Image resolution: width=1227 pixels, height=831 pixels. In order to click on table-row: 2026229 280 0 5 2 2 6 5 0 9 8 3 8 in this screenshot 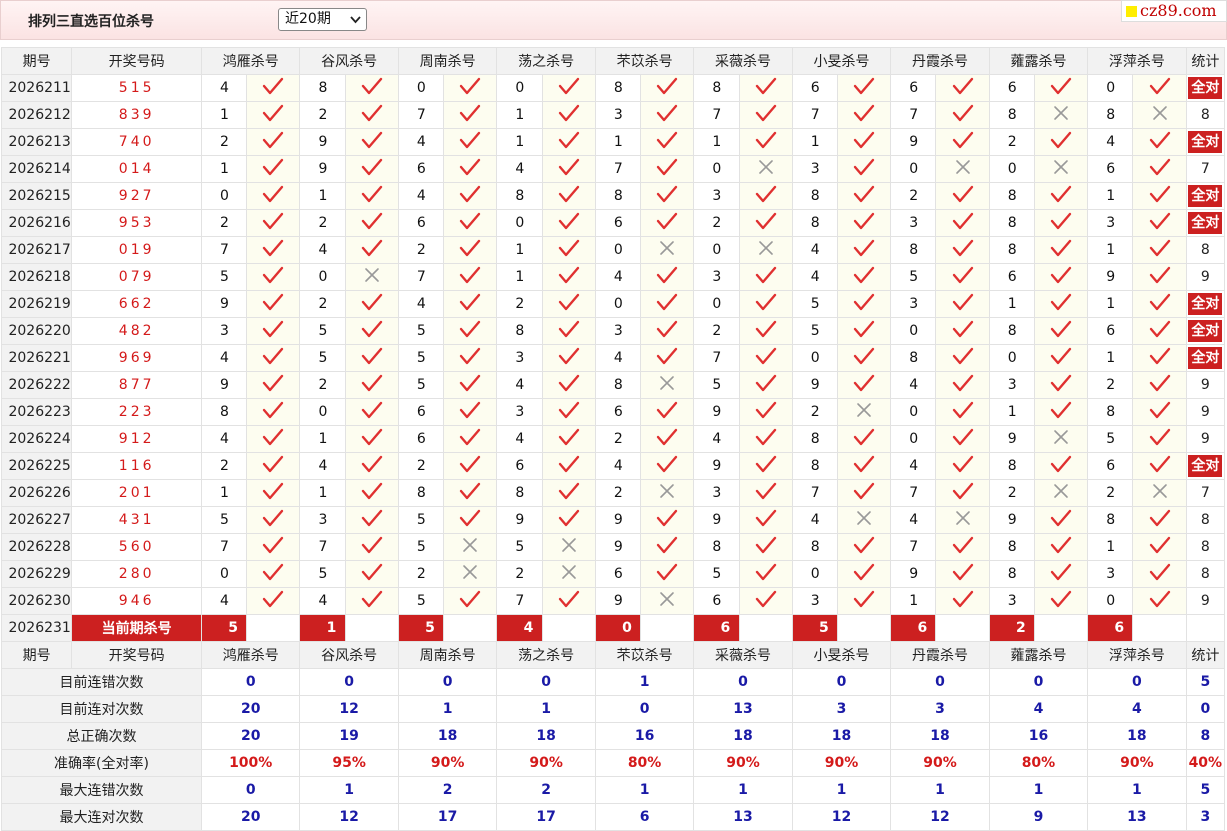, I will do `click(613, 574)`.